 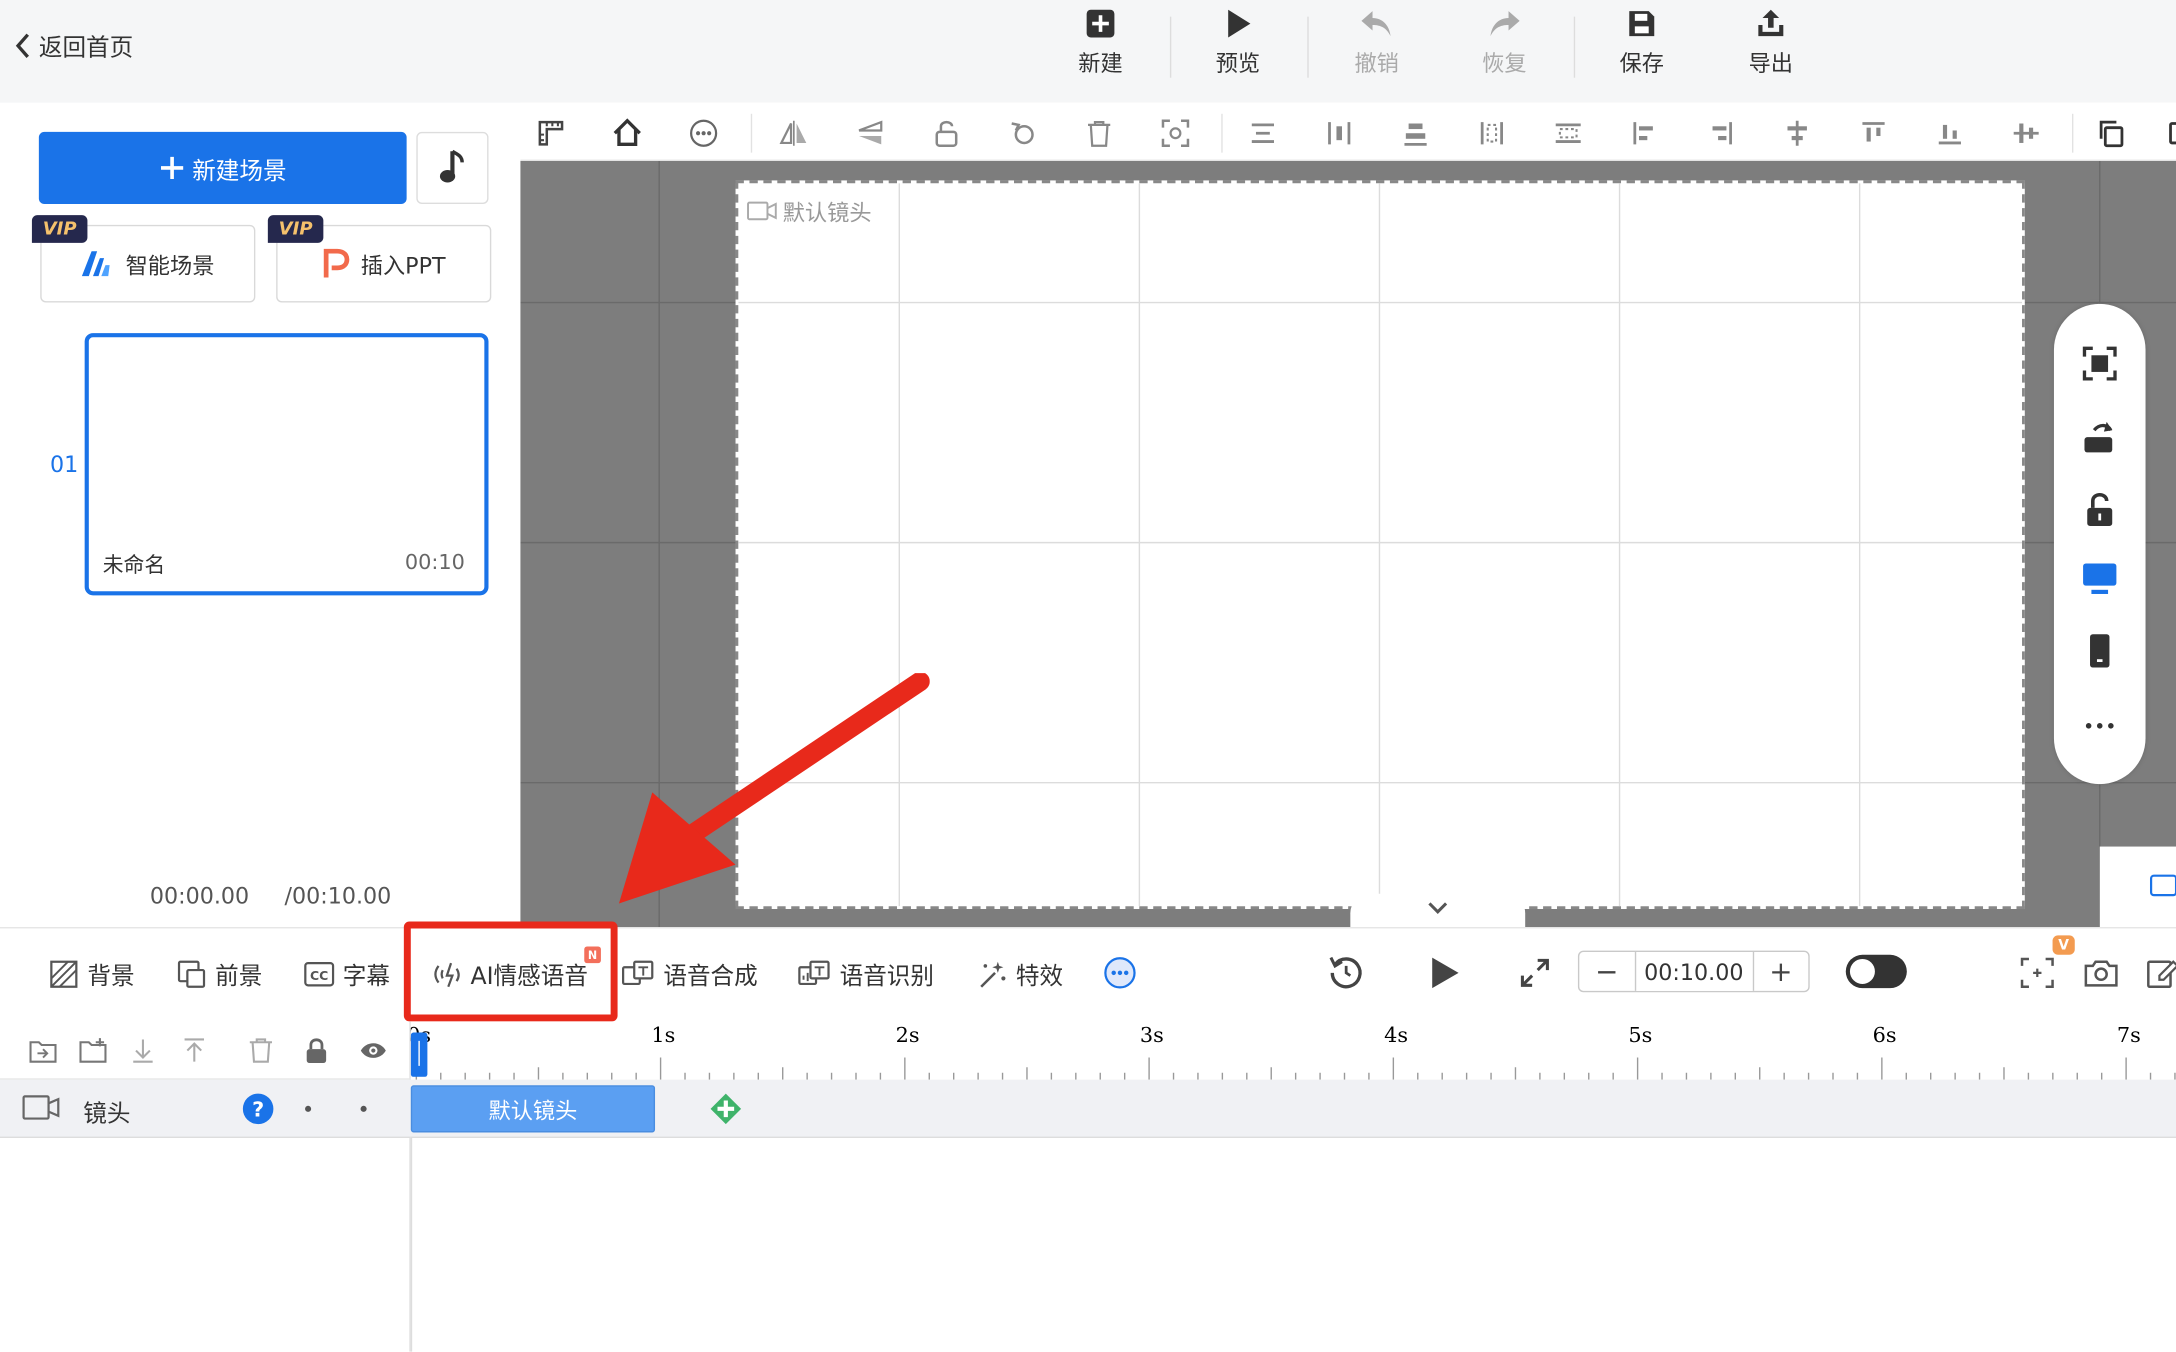 What do you see at coordinates (1293, 1050) in the screenshot?
I see `timeline-ruler: 0s1s2s3s4s5s6s7s` at bounding box center [1293, 1050].